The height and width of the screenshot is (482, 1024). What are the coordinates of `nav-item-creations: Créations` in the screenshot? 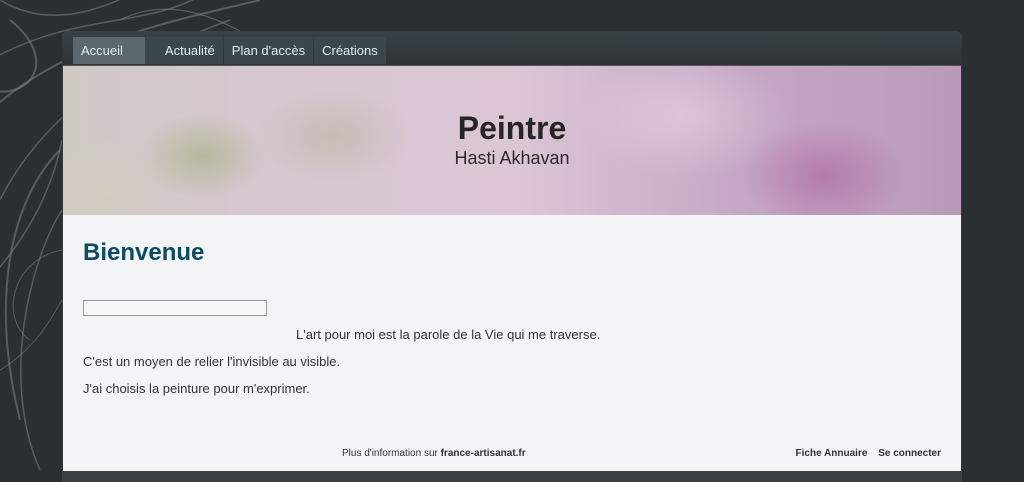 It's located at (350, 50).